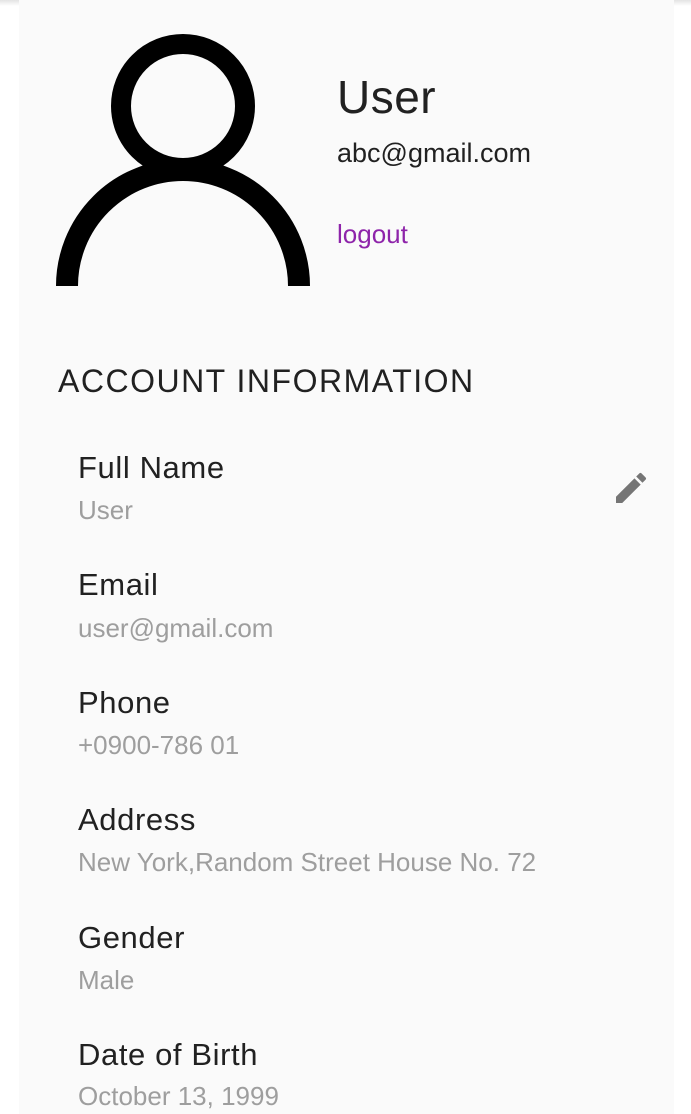 Image resolution: width=691 pixels, height=1114 pixels. What do you see at coordinates (307, 862) in the screenshot?
I see `field-value-address: New York,Random Street House No. 72` at bounding box center [307, 862].